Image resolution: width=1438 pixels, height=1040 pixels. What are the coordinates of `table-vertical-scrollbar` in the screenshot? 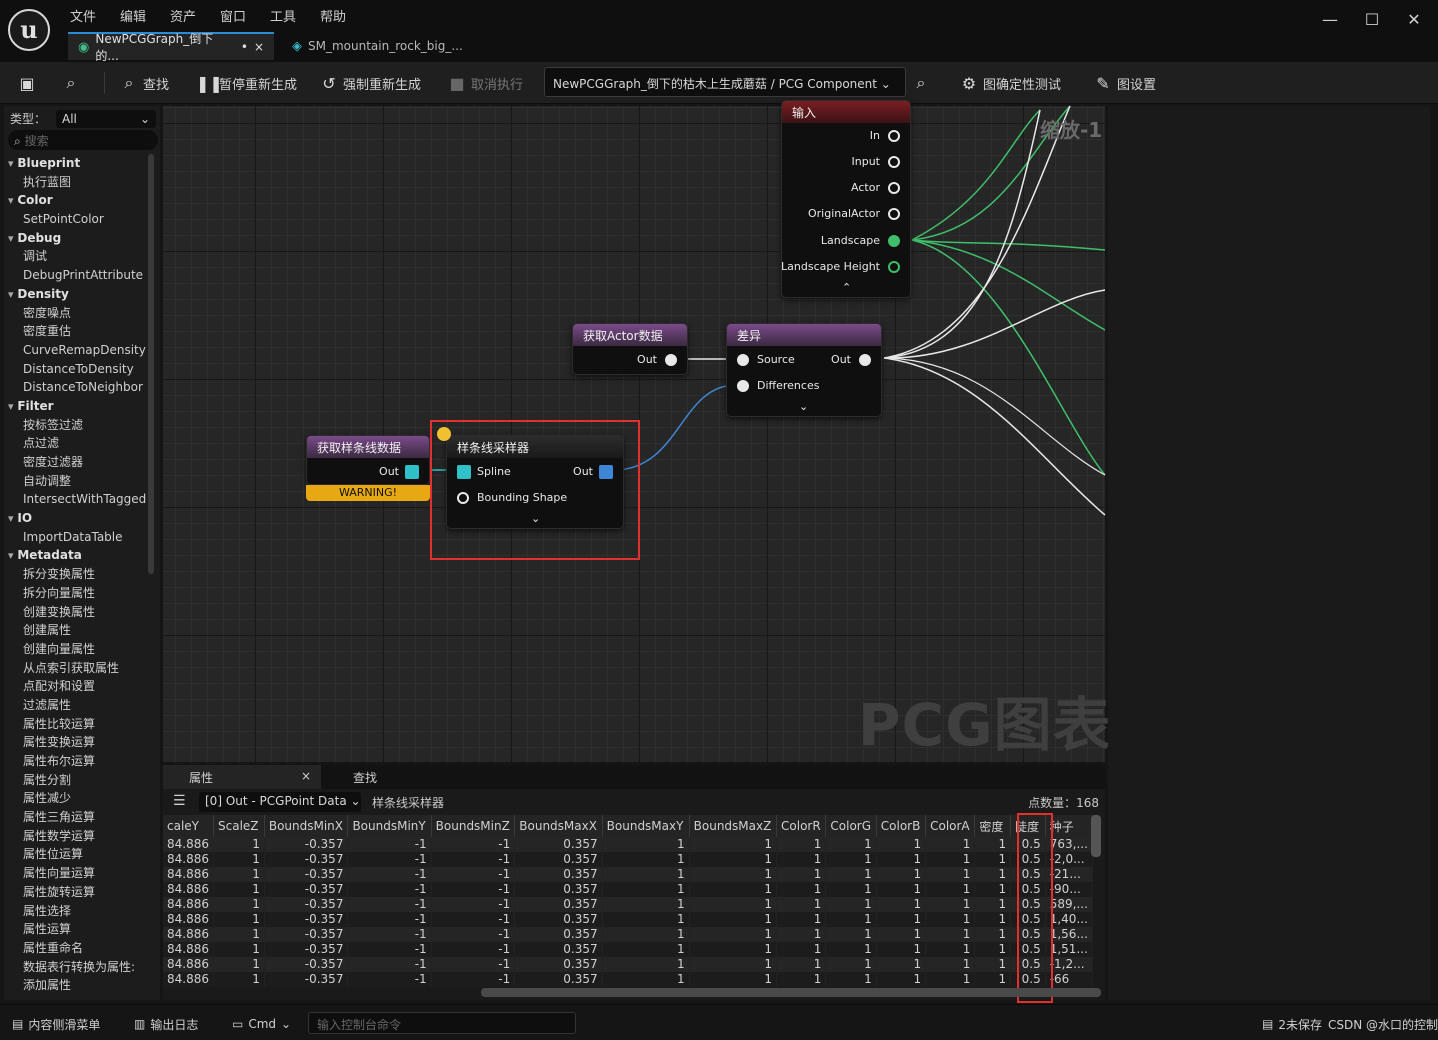 It's located at (1096, 836).